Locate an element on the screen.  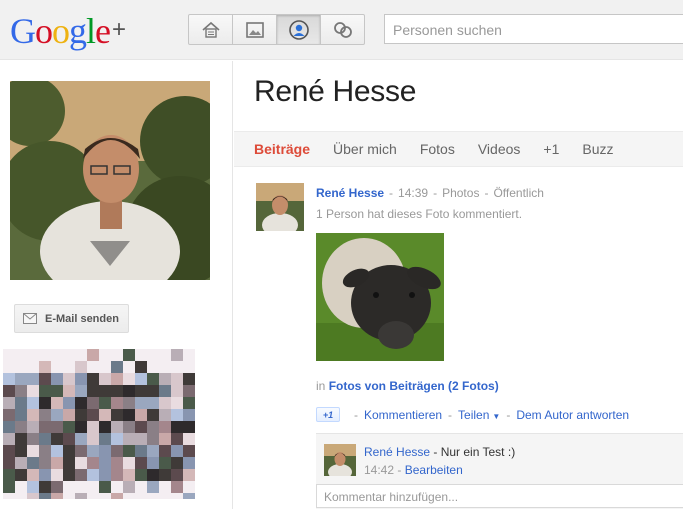
nav-circles-button is located at coordinates (342, 29).